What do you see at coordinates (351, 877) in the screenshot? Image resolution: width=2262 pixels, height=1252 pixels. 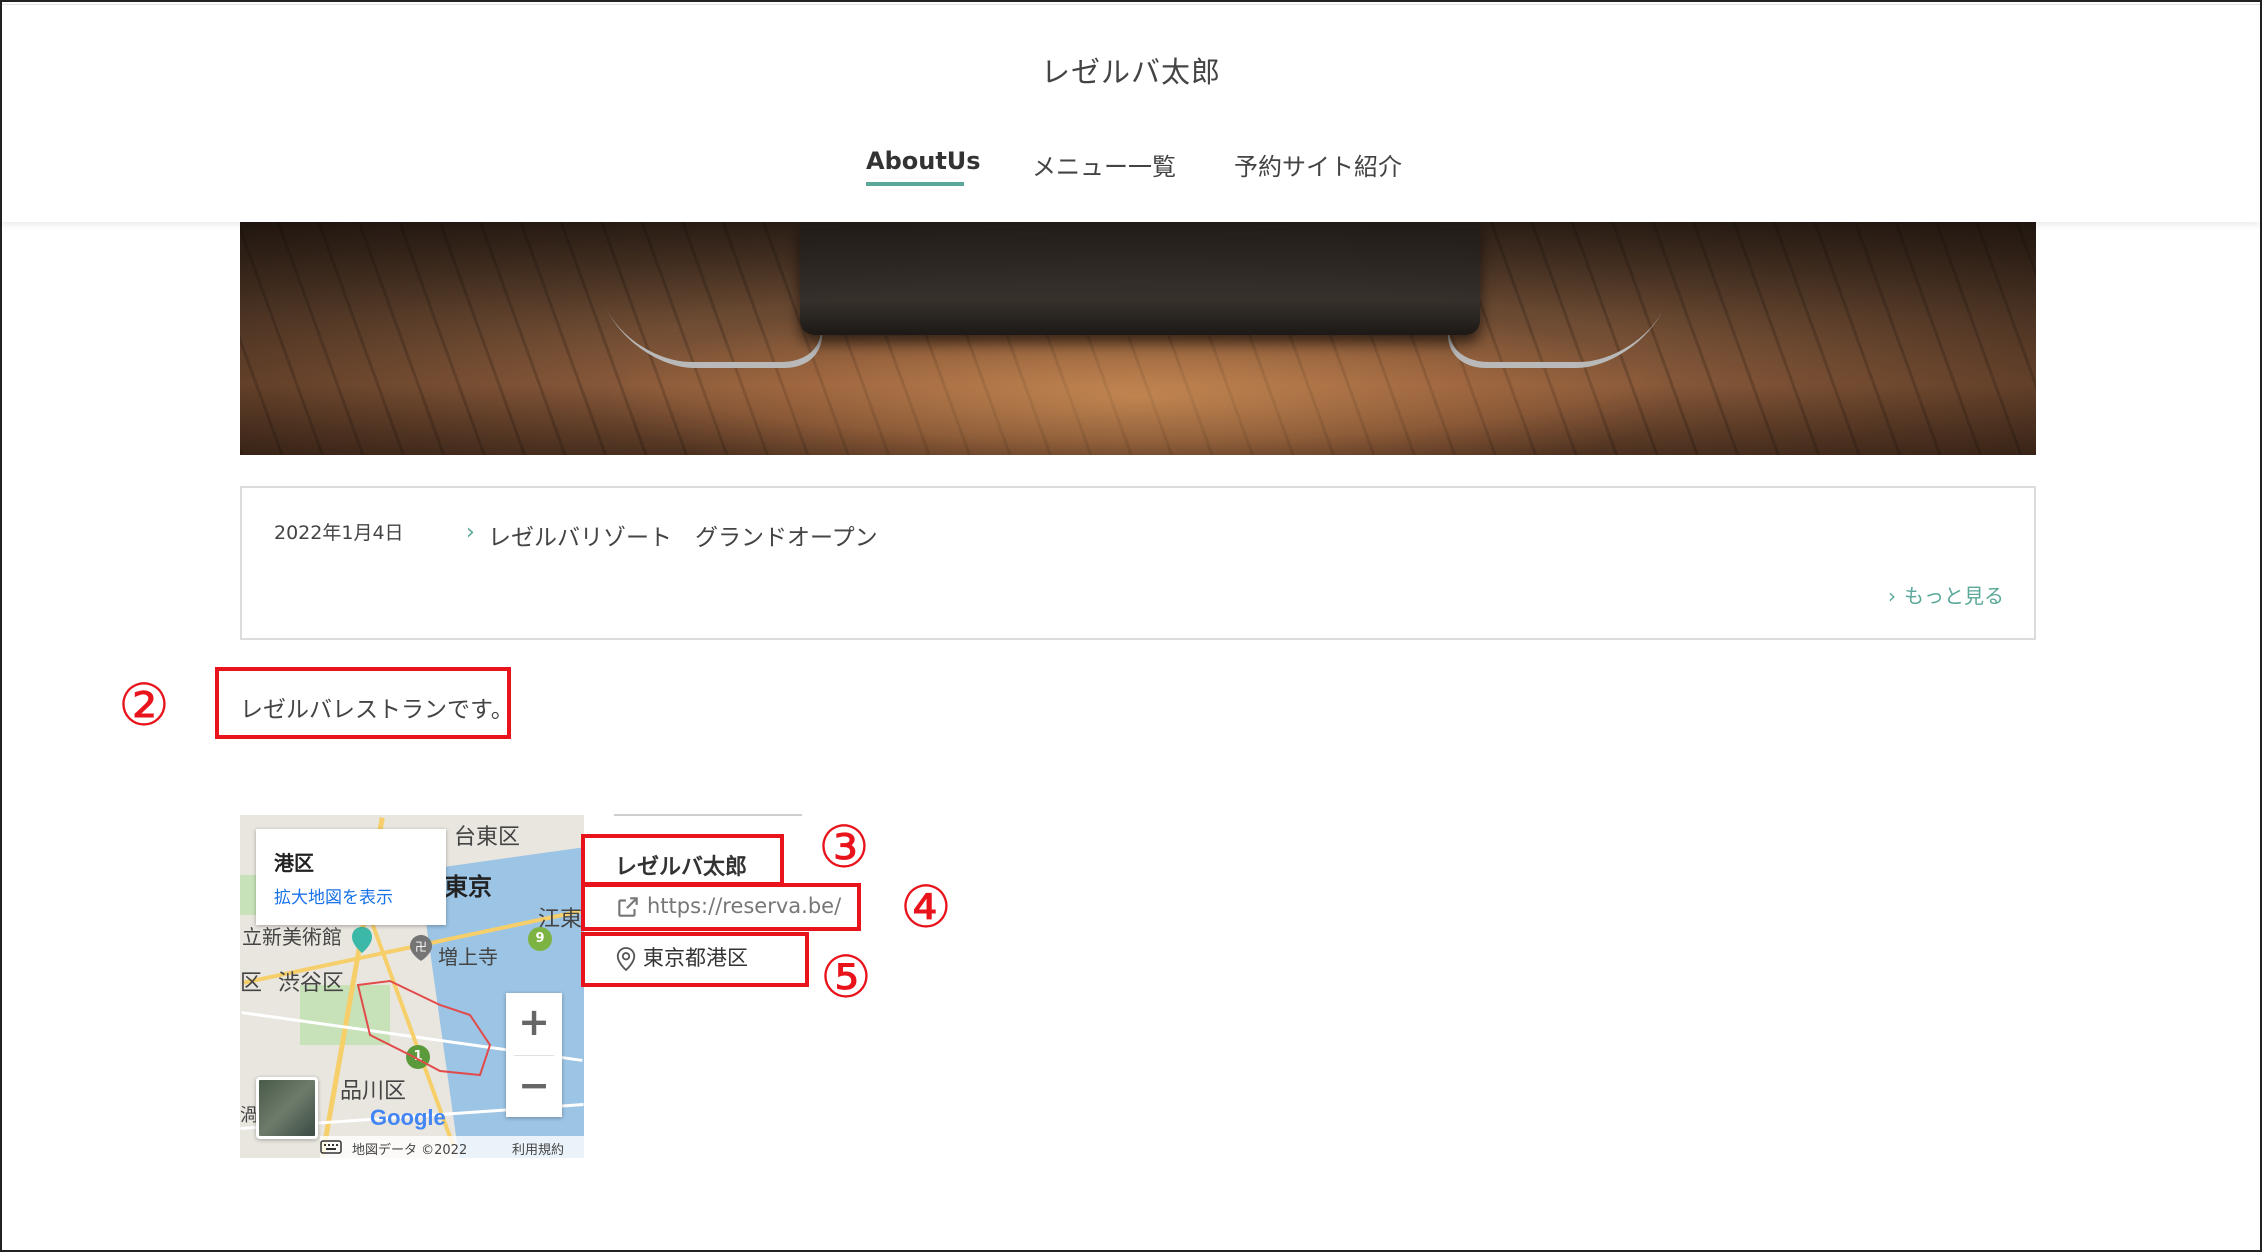 I see `map-info-card: 港区 拡大地図を表示` at bounding box center [351, 877].